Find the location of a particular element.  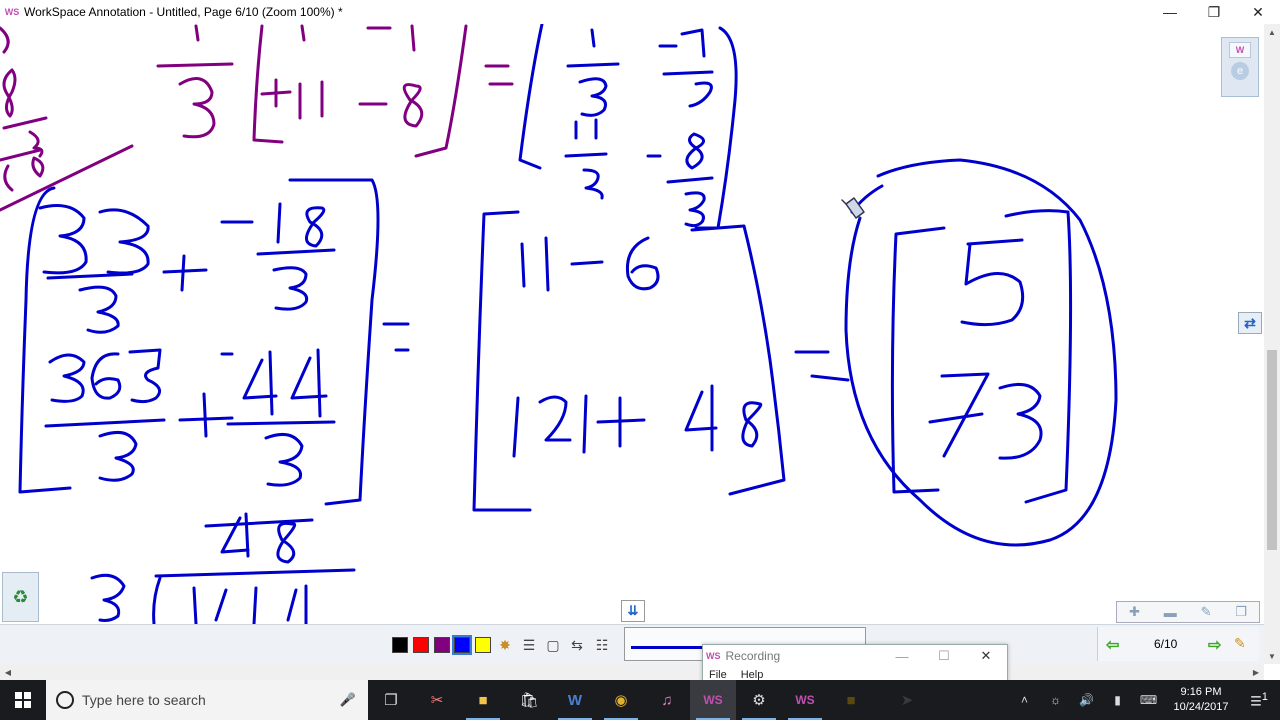

chrome-icon: ◉ is located at coordinates (621, 700).